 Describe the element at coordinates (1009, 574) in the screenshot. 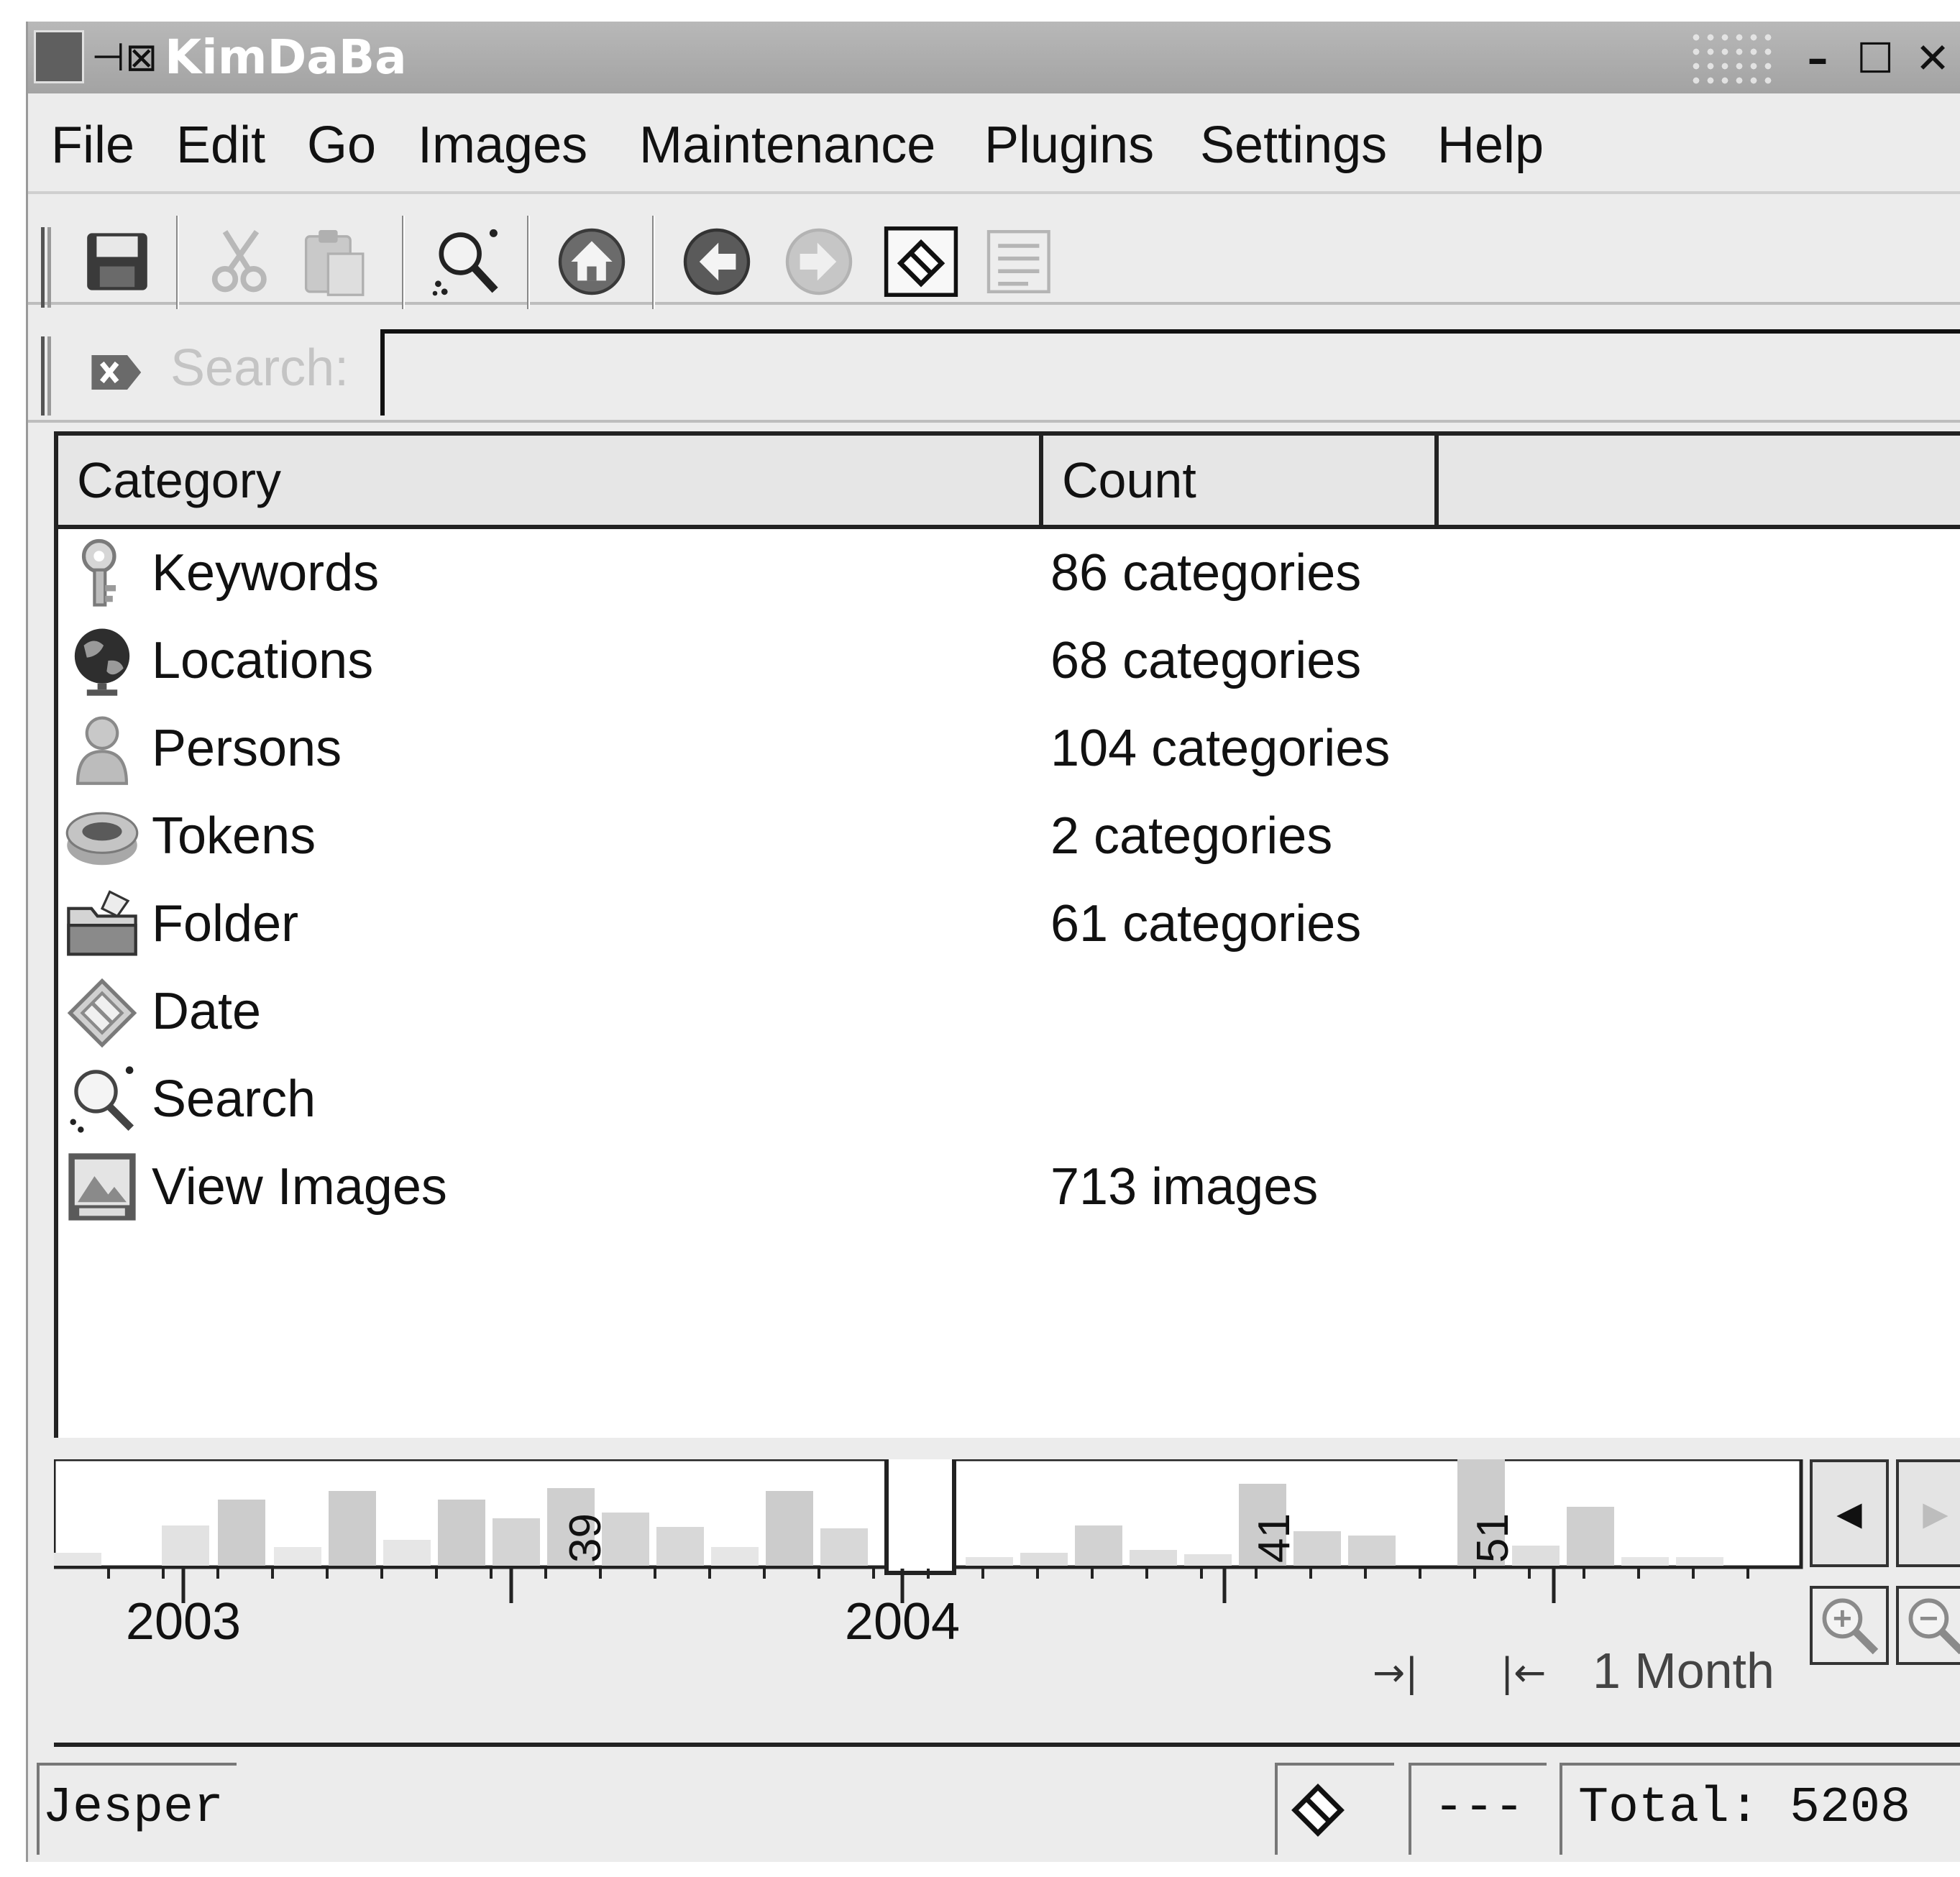

I see `list-item-keywords: Keywords 86 categories` at that location.